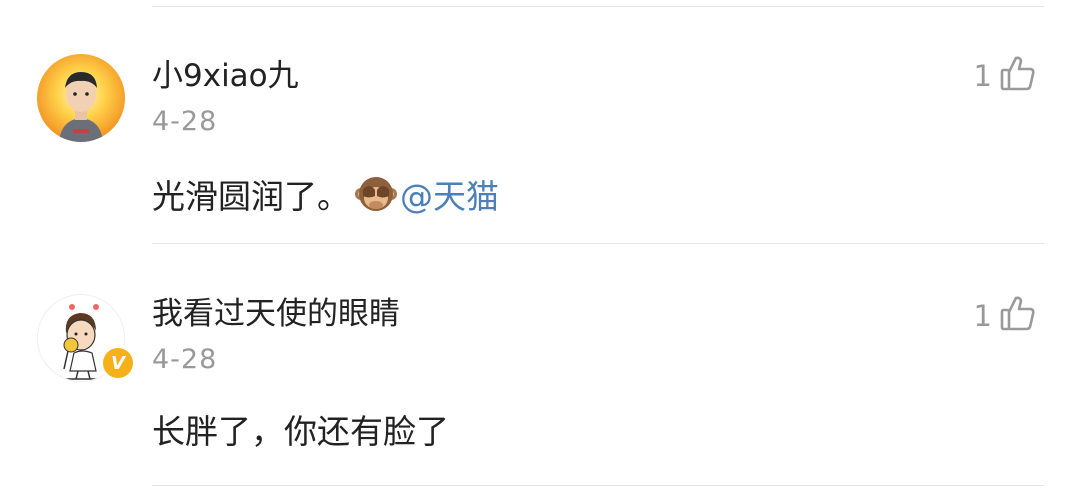 This screenshot has height=499, width=1080. I want to click on comment-text: 长胖了，你还有脸了, so click(300, 431).